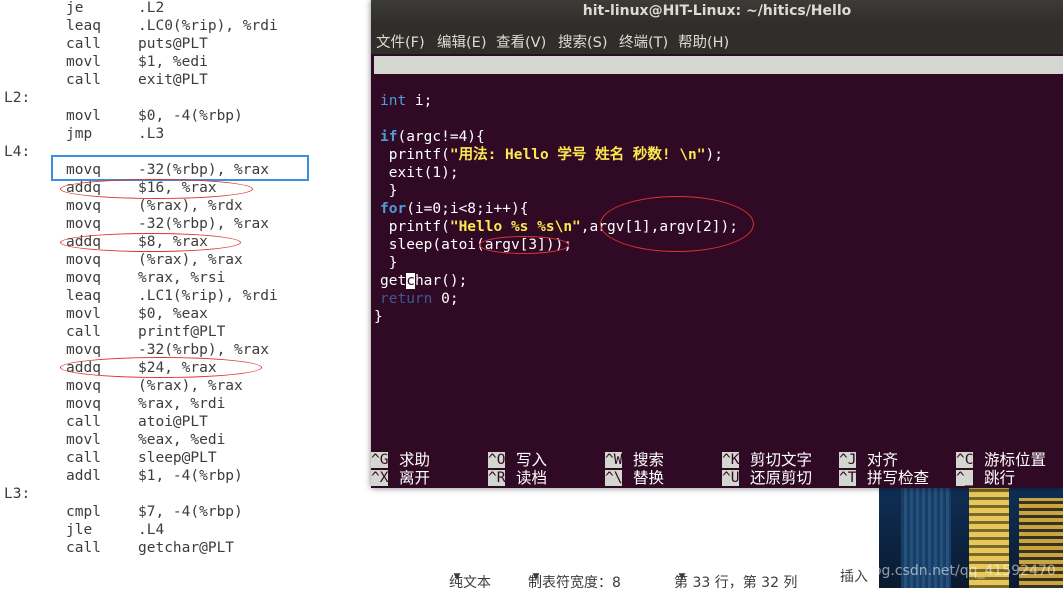 The image size is (1063, 592). I want to click on asm-instruction-line: movl $0, %eax, so click(185, 314).